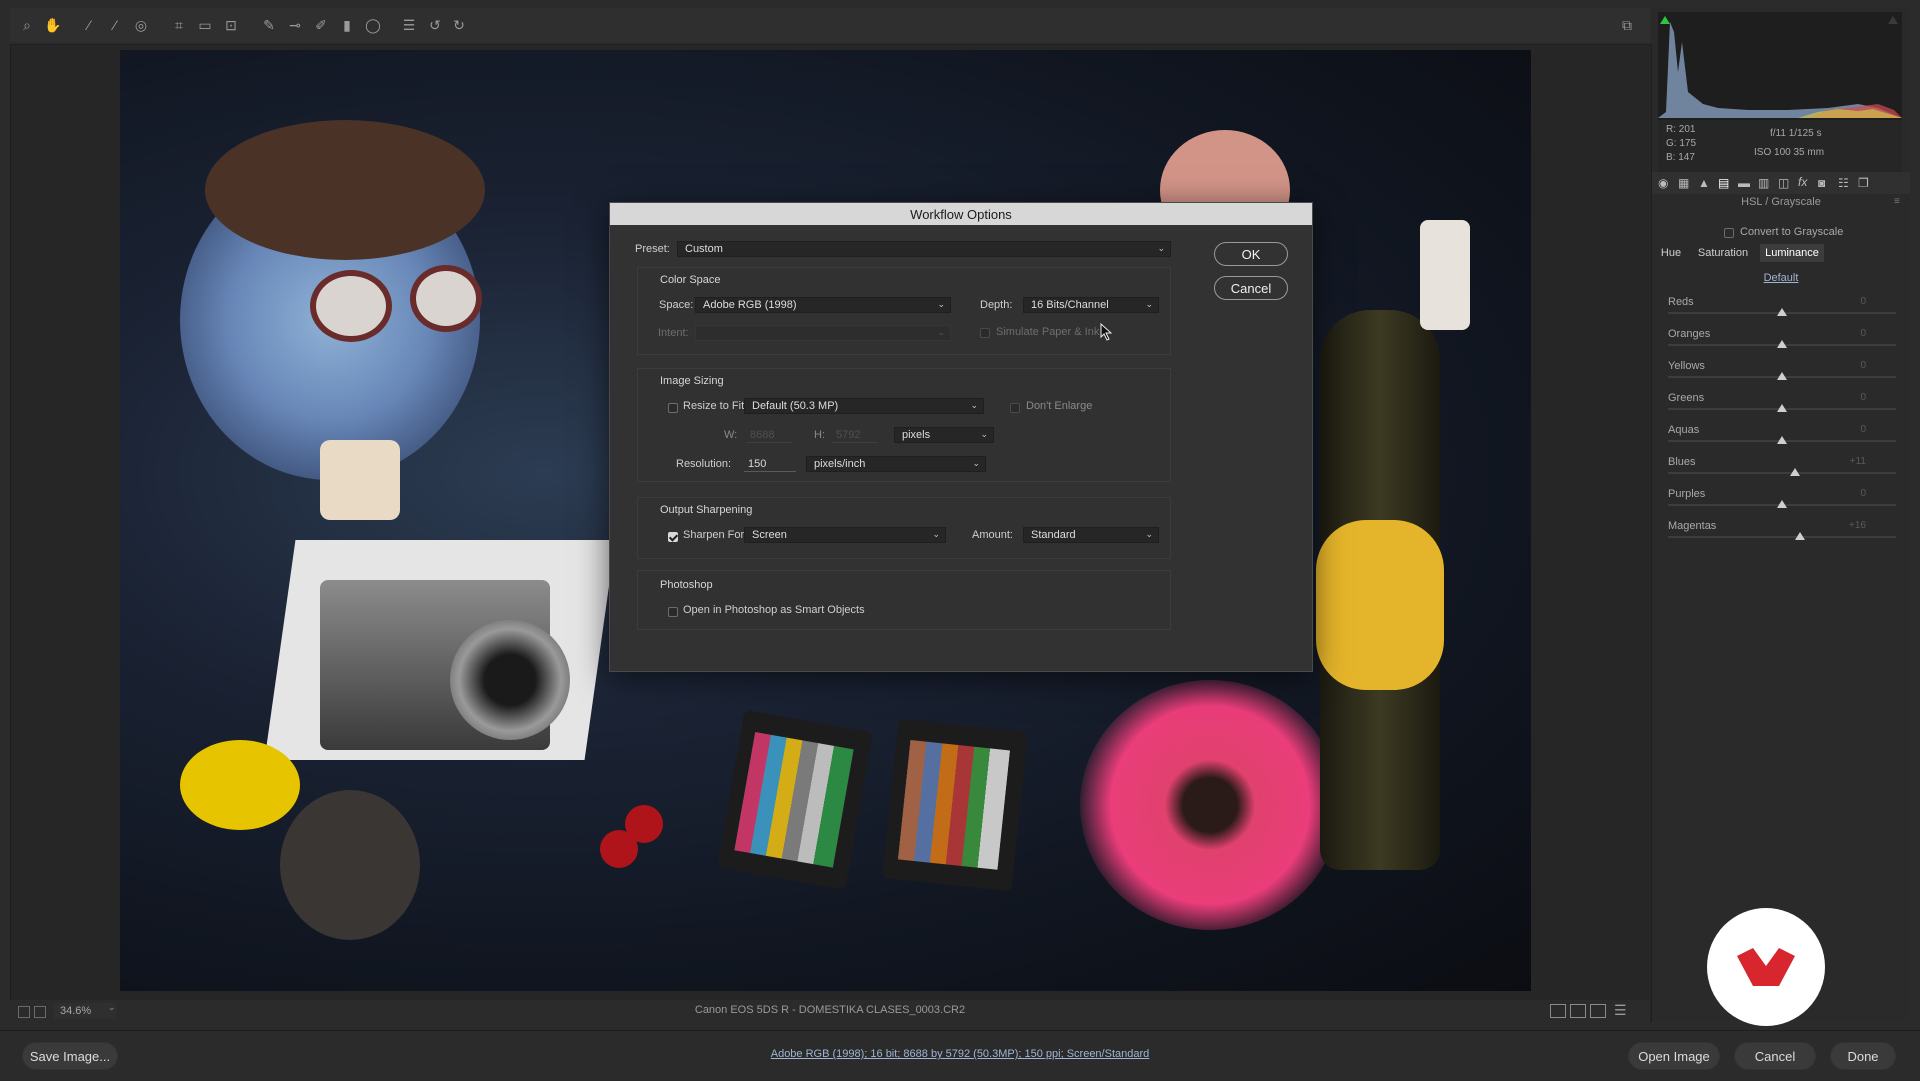  I want to click on resize-to-fit-value: Default (50.3 MP), so click(795, 406).